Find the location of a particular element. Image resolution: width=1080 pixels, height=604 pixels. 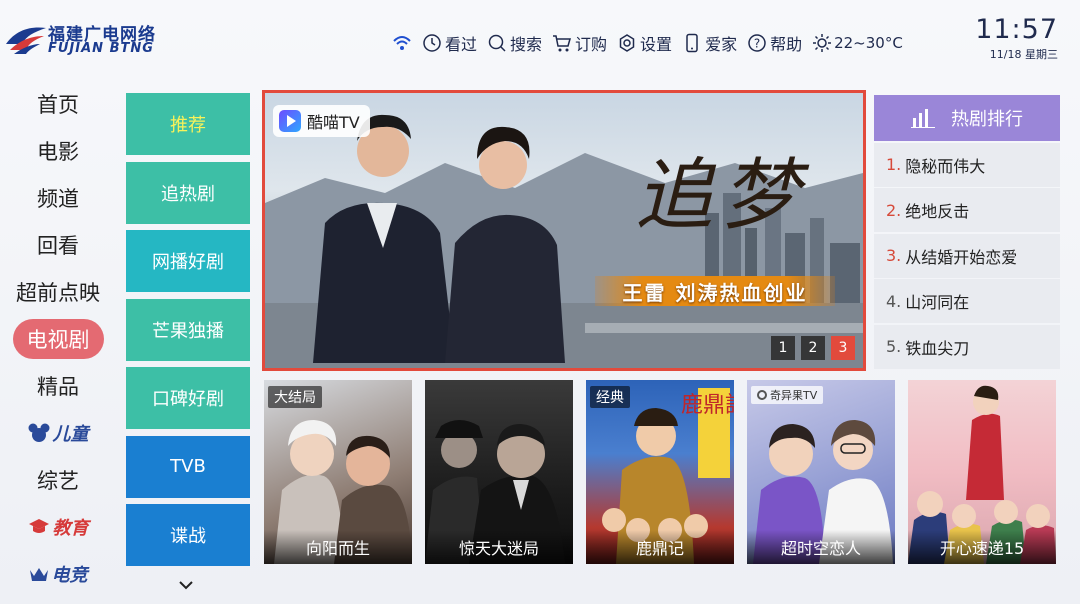

ranking-item: 5. 铁血尖刀 is located at coordinates (967, 346).